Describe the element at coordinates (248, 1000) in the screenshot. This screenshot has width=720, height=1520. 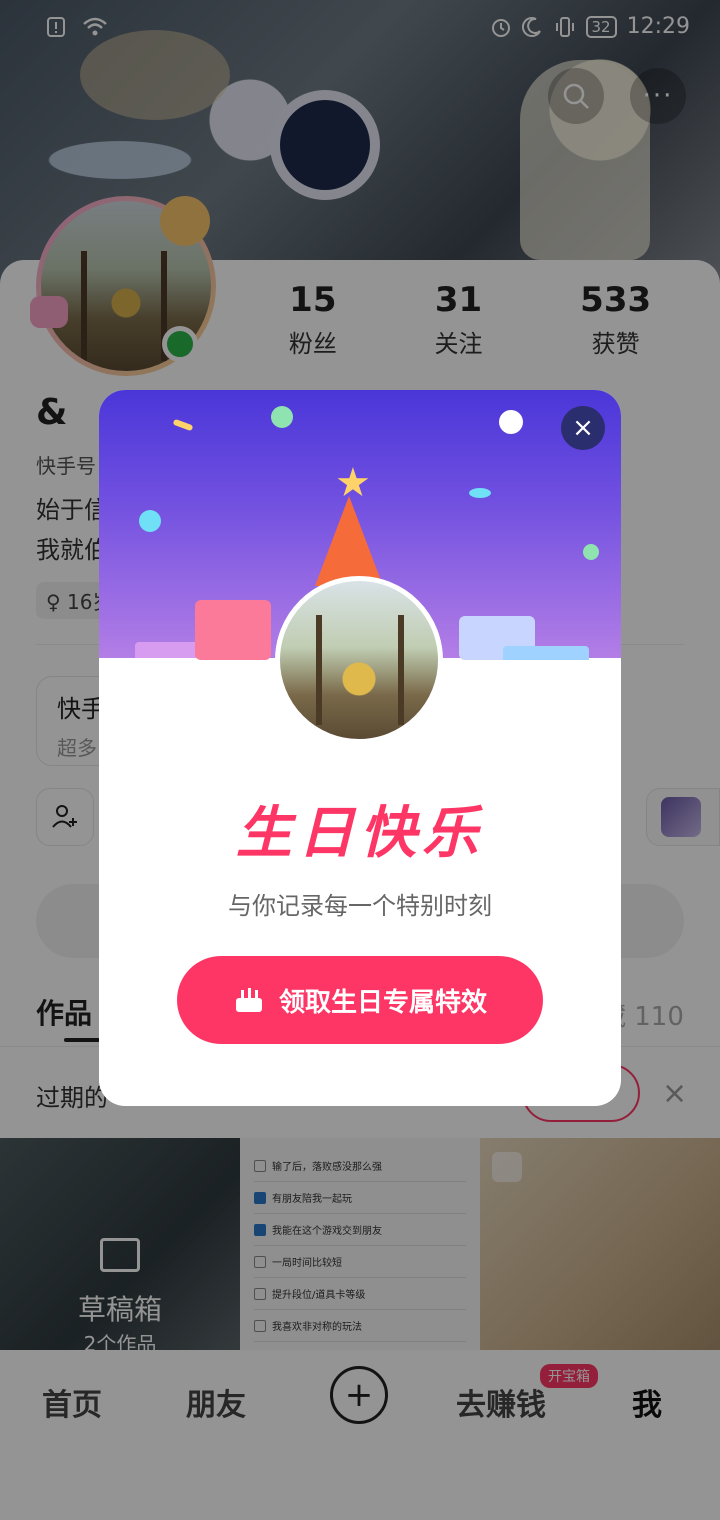
I see `cake-icon` at that location.